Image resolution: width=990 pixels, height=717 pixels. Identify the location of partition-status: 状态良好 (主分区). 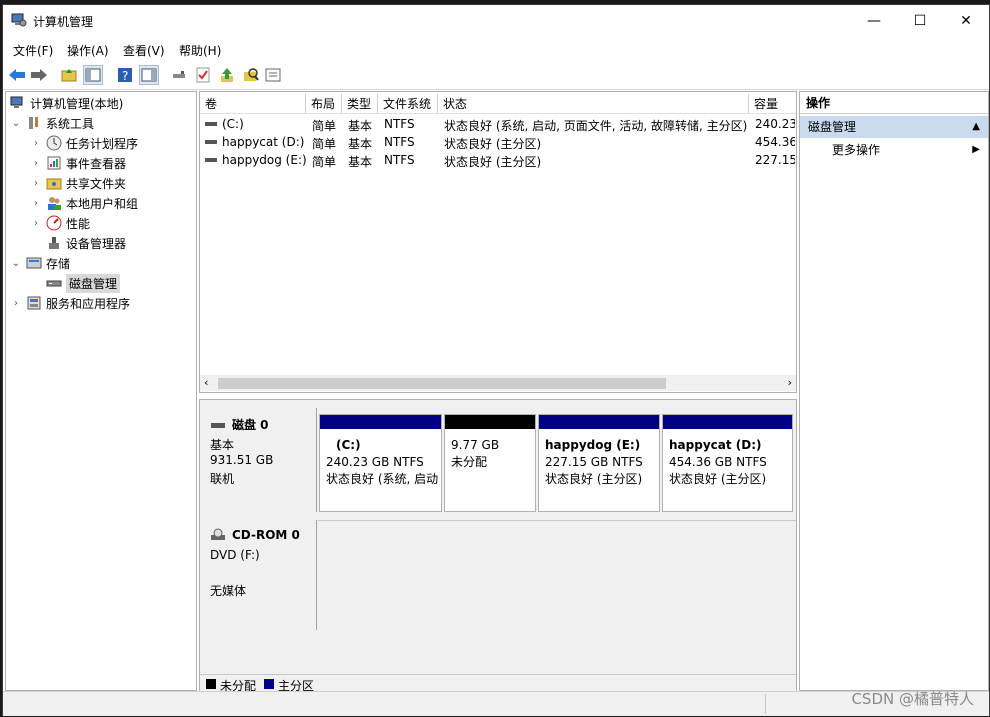
(594, 479).